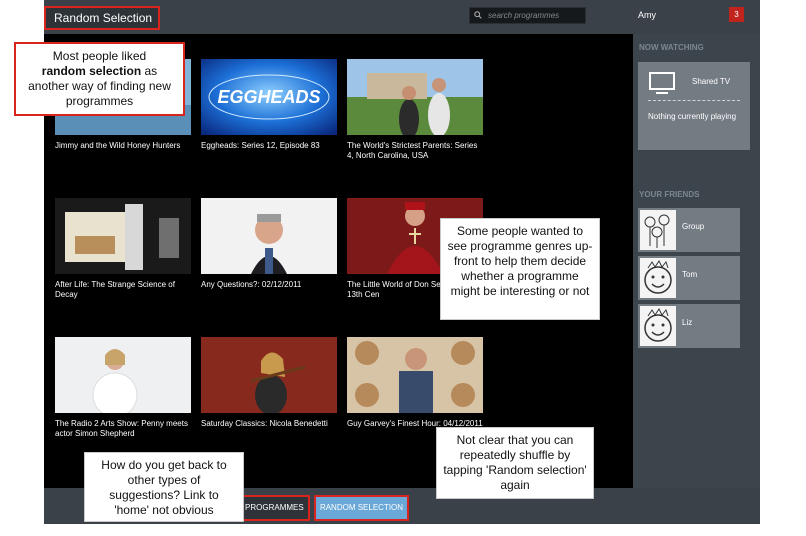  I want to click on programme-tile: Saturday Classics: Nicola Benedetti, so click(269, 383).